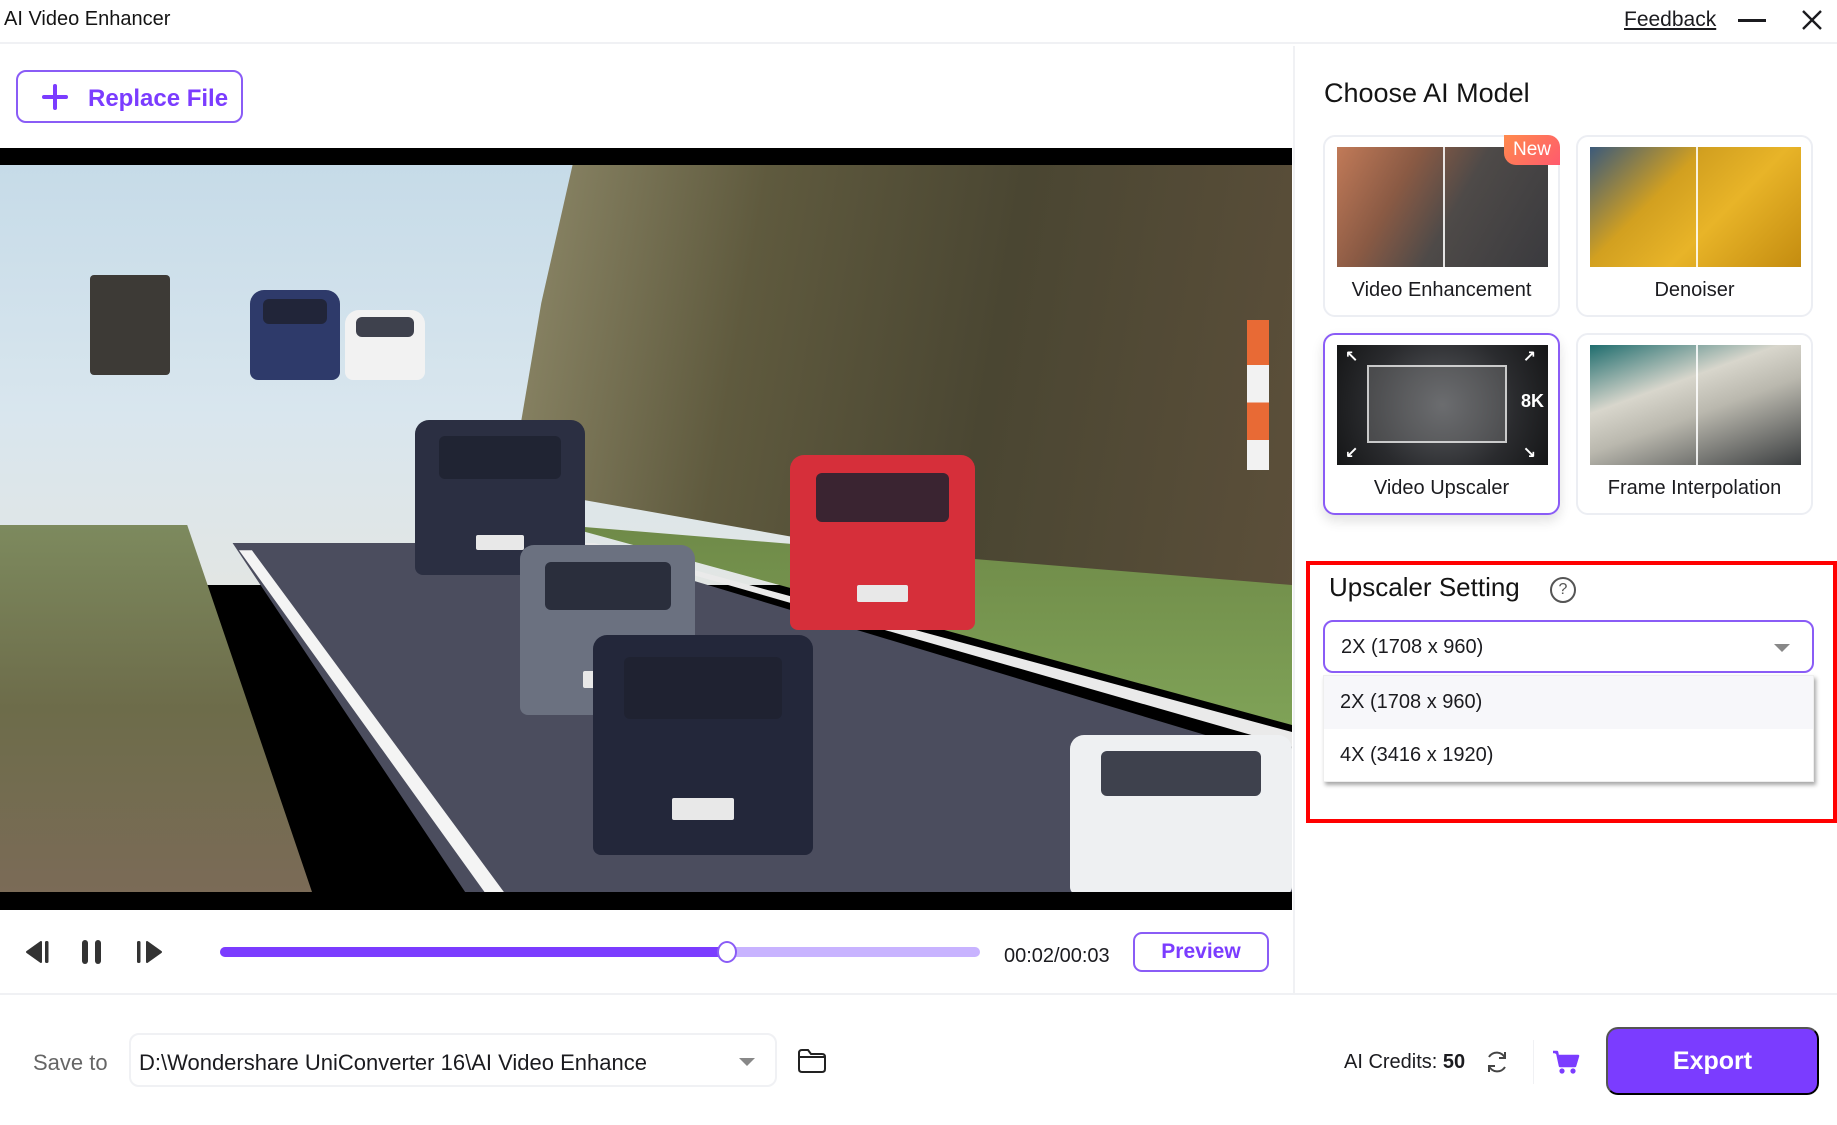 The height and width of the screenshot is (1125, 1837). I want to click on app-title: AI Video Enhancer, so click(87, 19).